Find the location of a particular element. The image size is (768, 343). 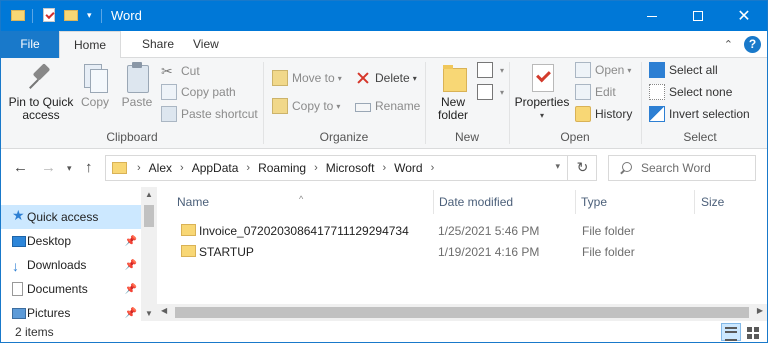

paste-shortcut-button: Paste shortcut is located at coordinates (209, 114).